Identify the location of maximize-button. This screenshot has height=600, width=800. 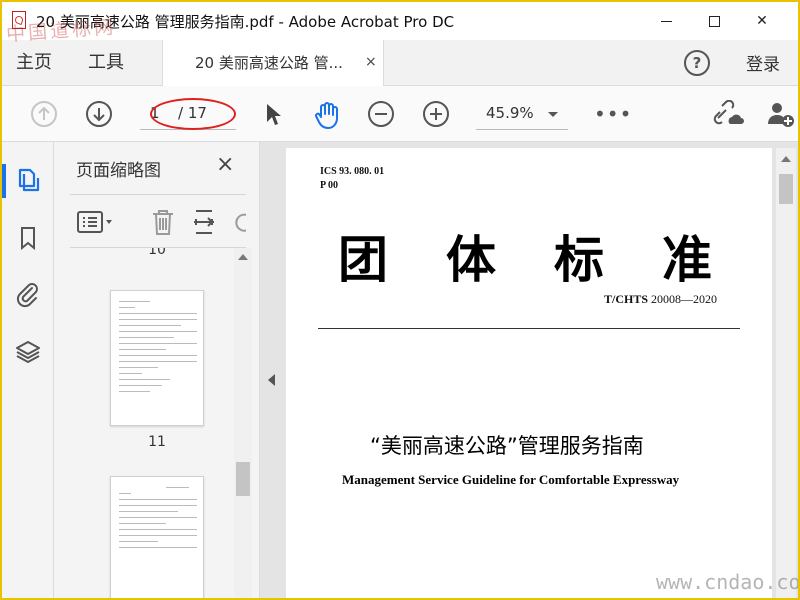
(714, 21).